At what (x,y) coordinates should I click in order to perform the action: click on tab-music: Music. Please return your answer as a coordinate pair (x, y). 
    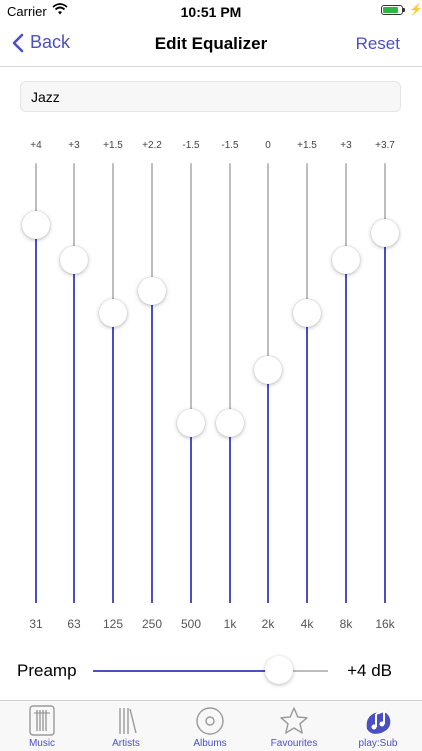
    Looking at the image, I should click on (42, 726).